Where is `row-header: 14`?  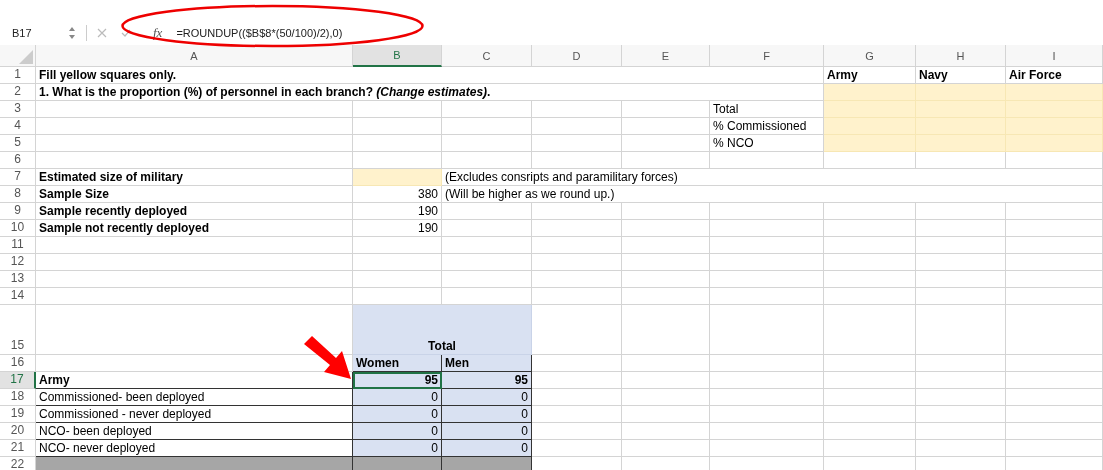
row-header: 14 is located at coordinates (18, 296).